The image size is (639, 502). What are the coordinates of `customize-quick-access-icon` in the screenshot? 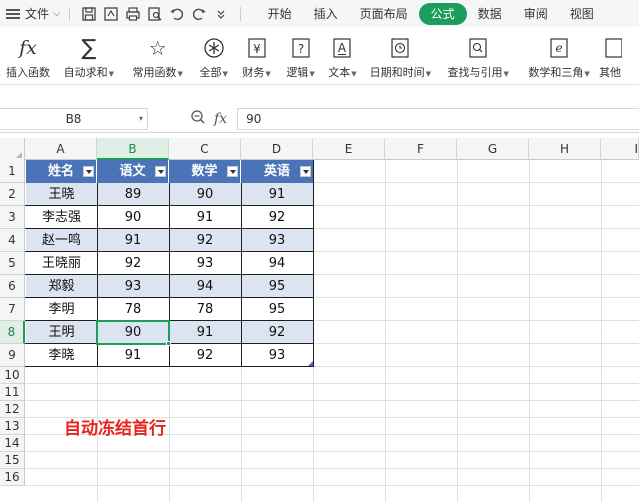 It's located at (221, 14).